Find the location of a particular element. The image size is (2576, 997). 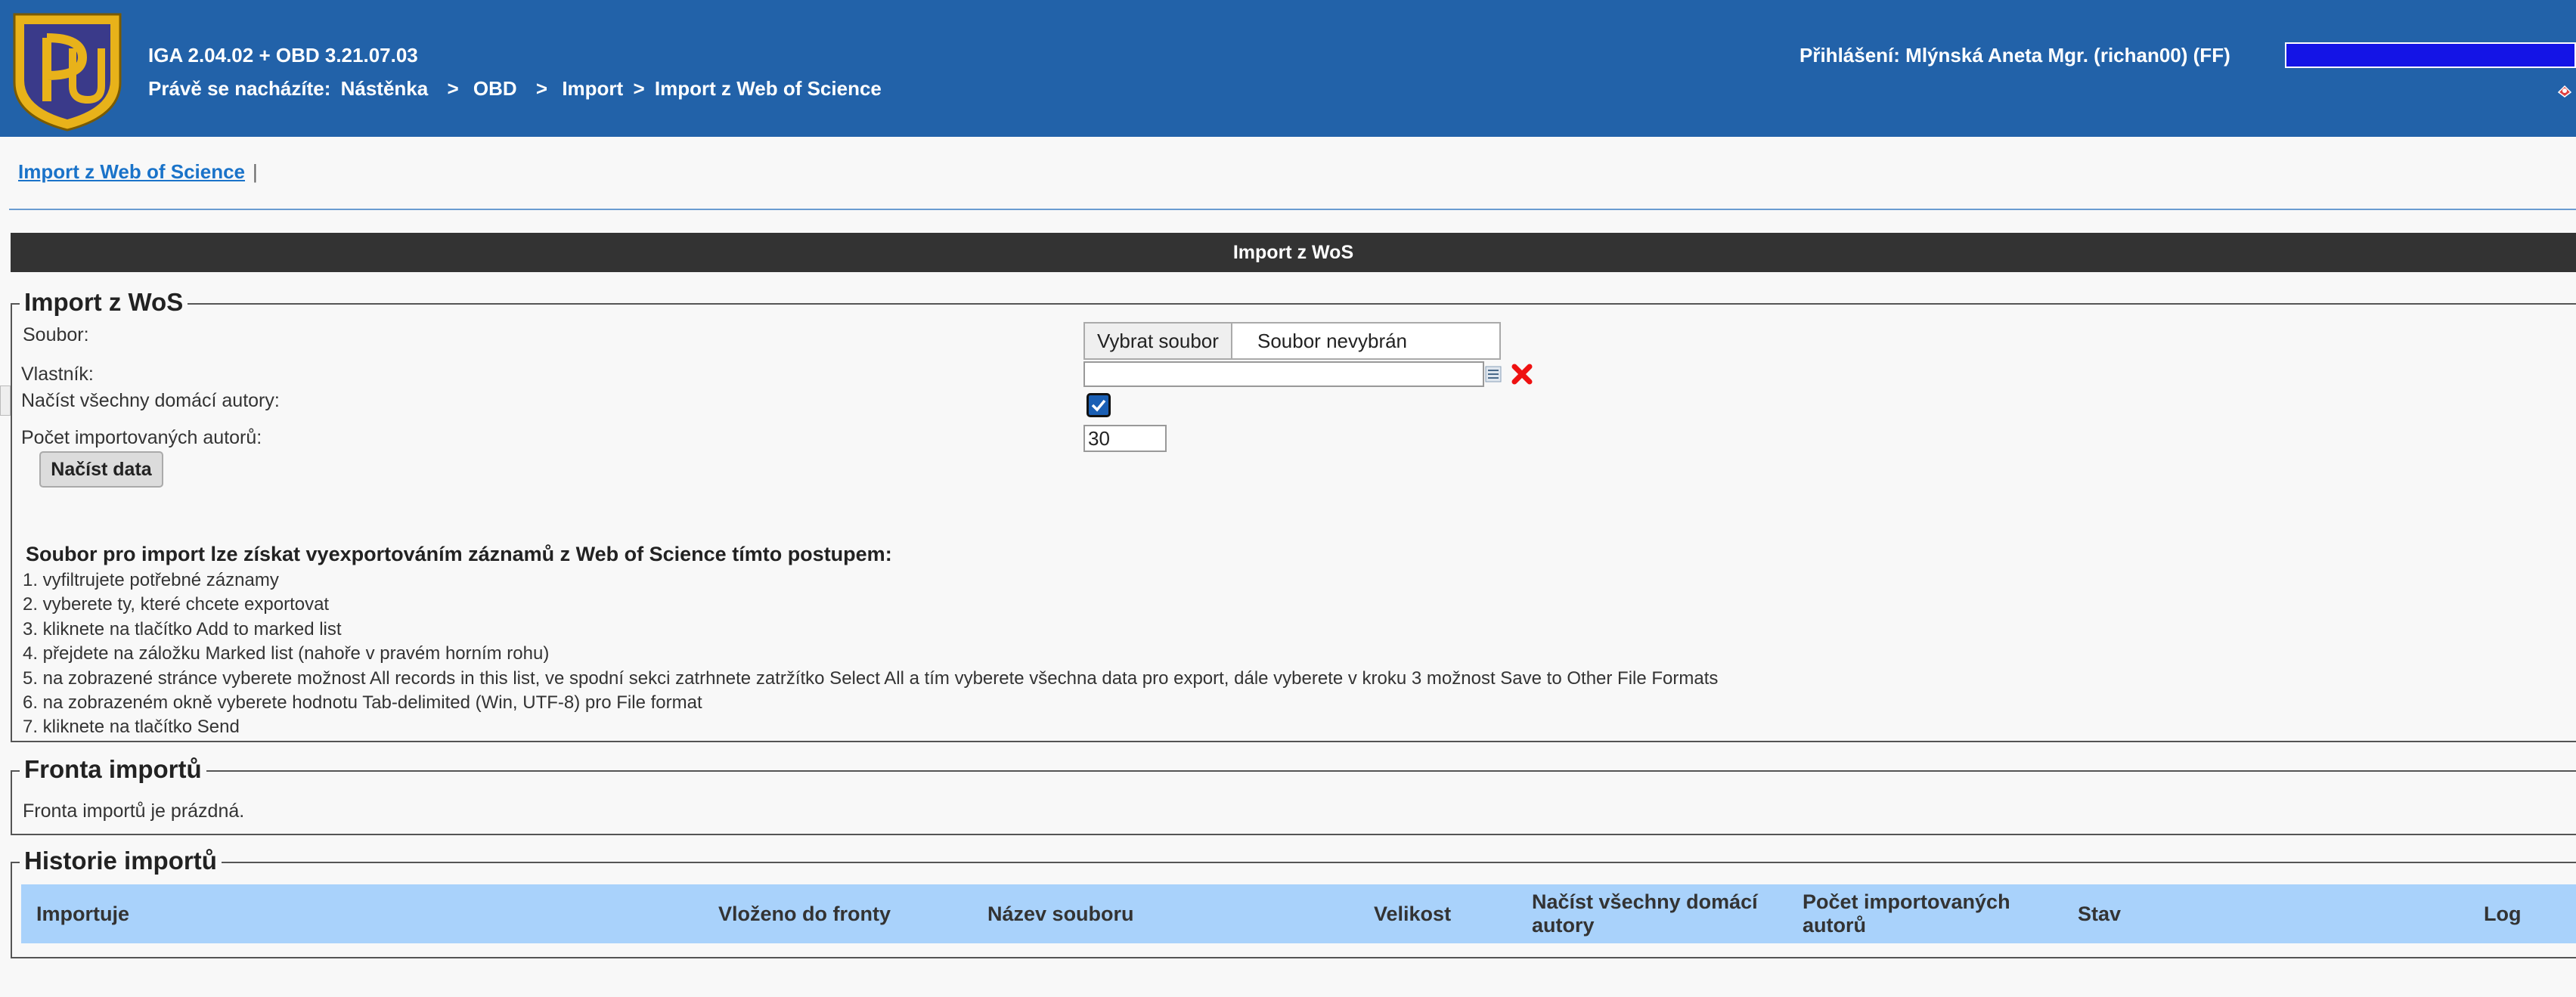

file-input: Vybrat soubor Soubor nevybrán is located at coordinates (1292, 341).